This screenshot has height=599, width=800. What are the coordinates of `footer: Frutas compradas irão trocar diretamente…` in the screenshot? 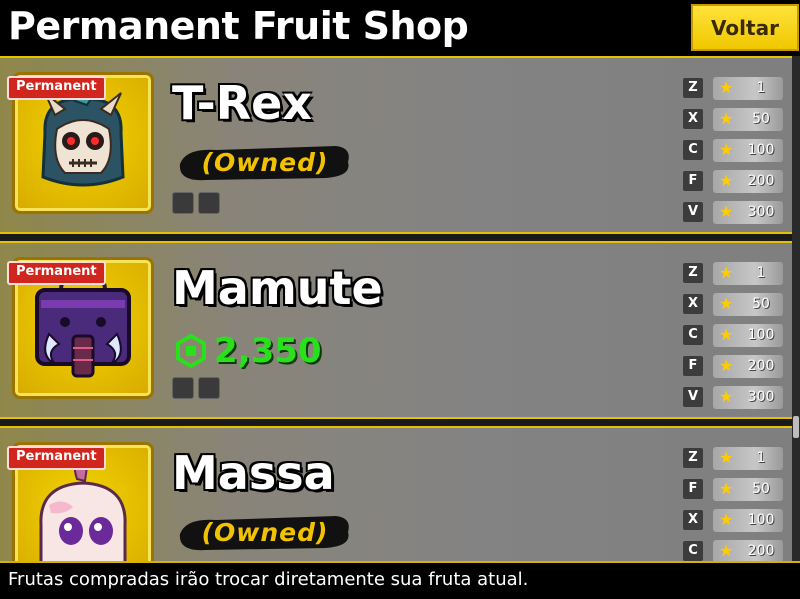 It's located at (400, 580).